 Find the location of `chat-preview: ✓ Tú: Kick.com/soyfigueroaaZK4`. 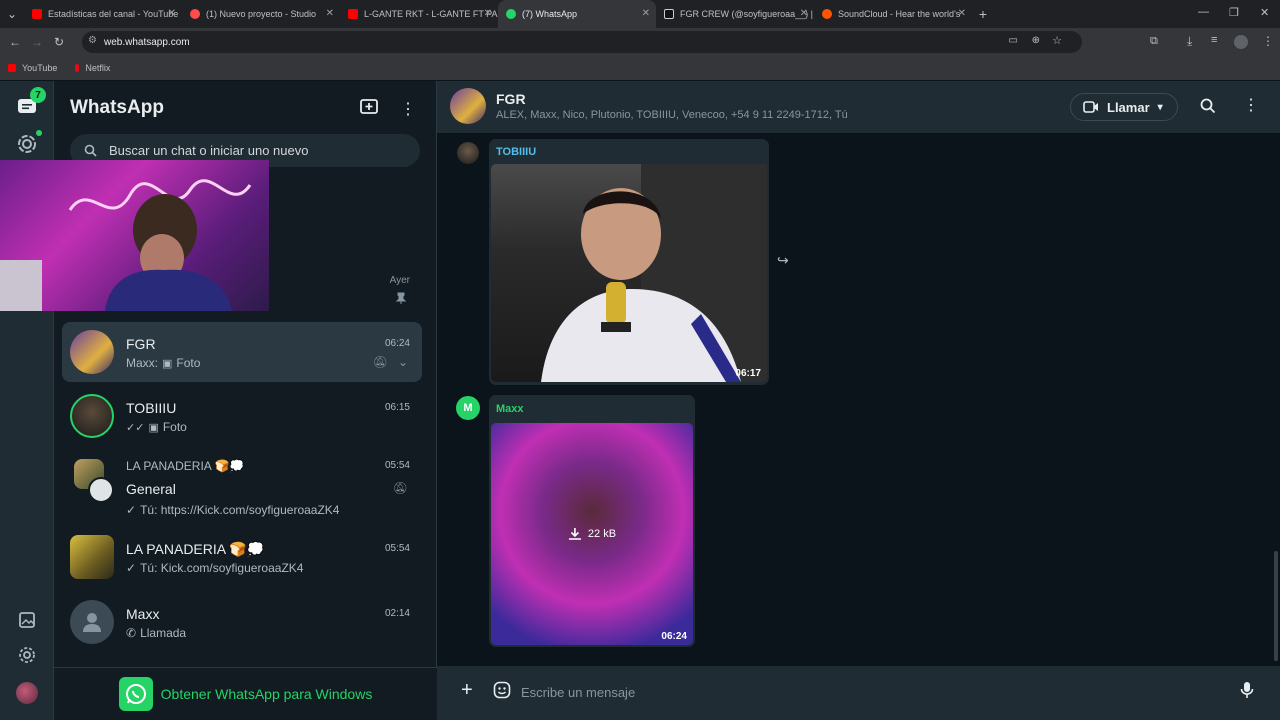

chat-preview: ✓ Tú: Kick.com/soyfigueroaaZK4 is located at coordinates (214, 568).